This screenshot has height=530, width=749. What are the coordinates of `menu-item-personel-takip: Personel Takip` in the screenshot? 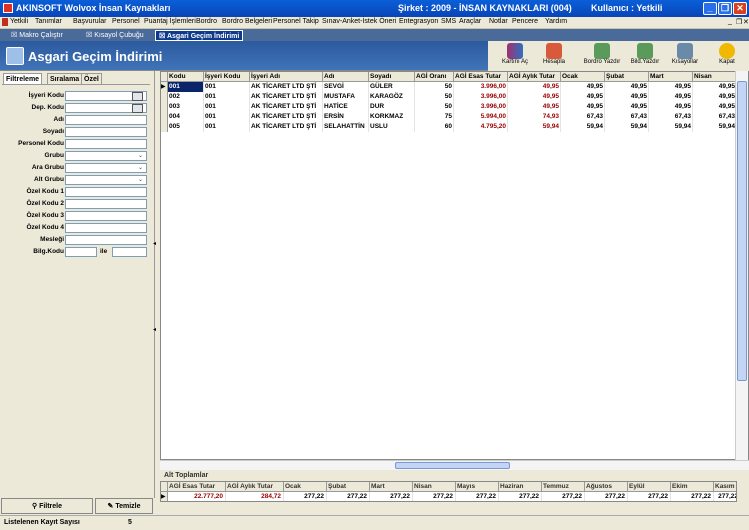 It's located at (296, 21).